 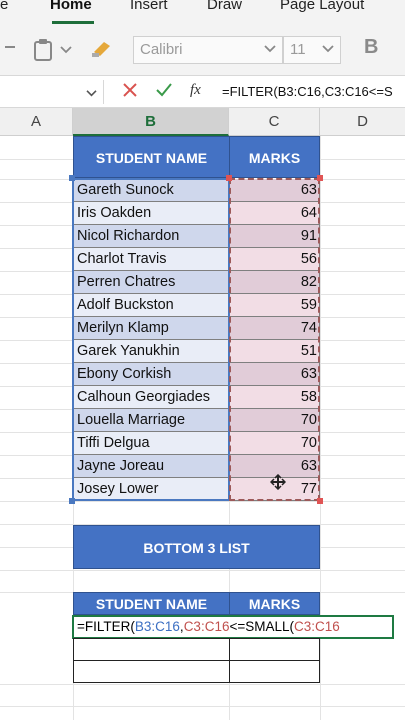 What do you see at coordinates (362, 122) in the screenshot?
I see `column-header-d: D` at bounding box center [362, 122].